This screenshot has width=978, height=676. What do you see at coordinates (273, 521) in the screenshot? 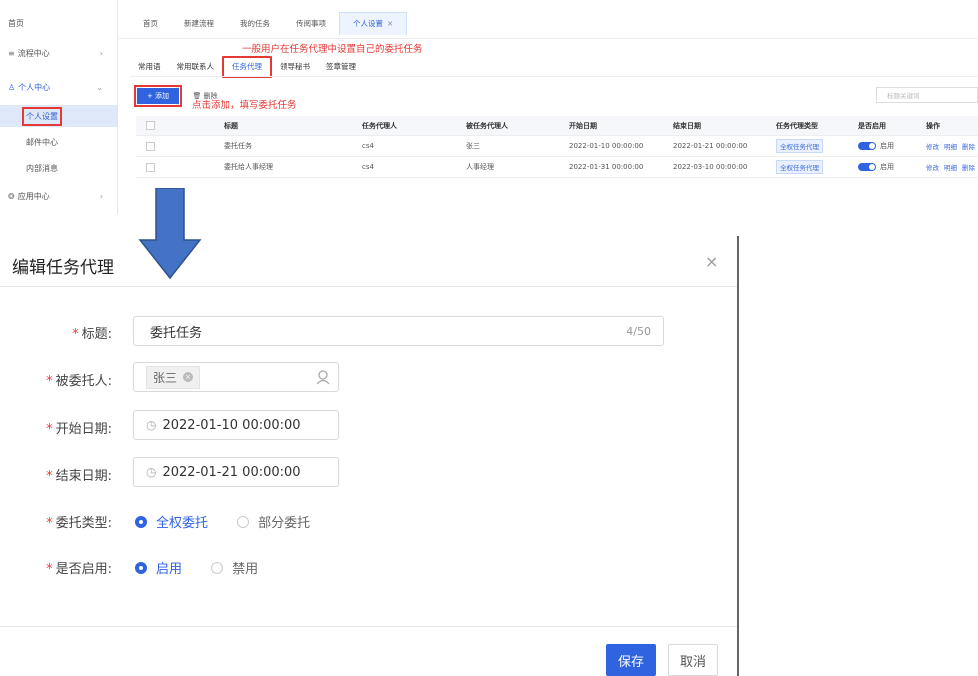
I see `radio-partial-delegation: 部分委托` at bounding box center [273, 521].